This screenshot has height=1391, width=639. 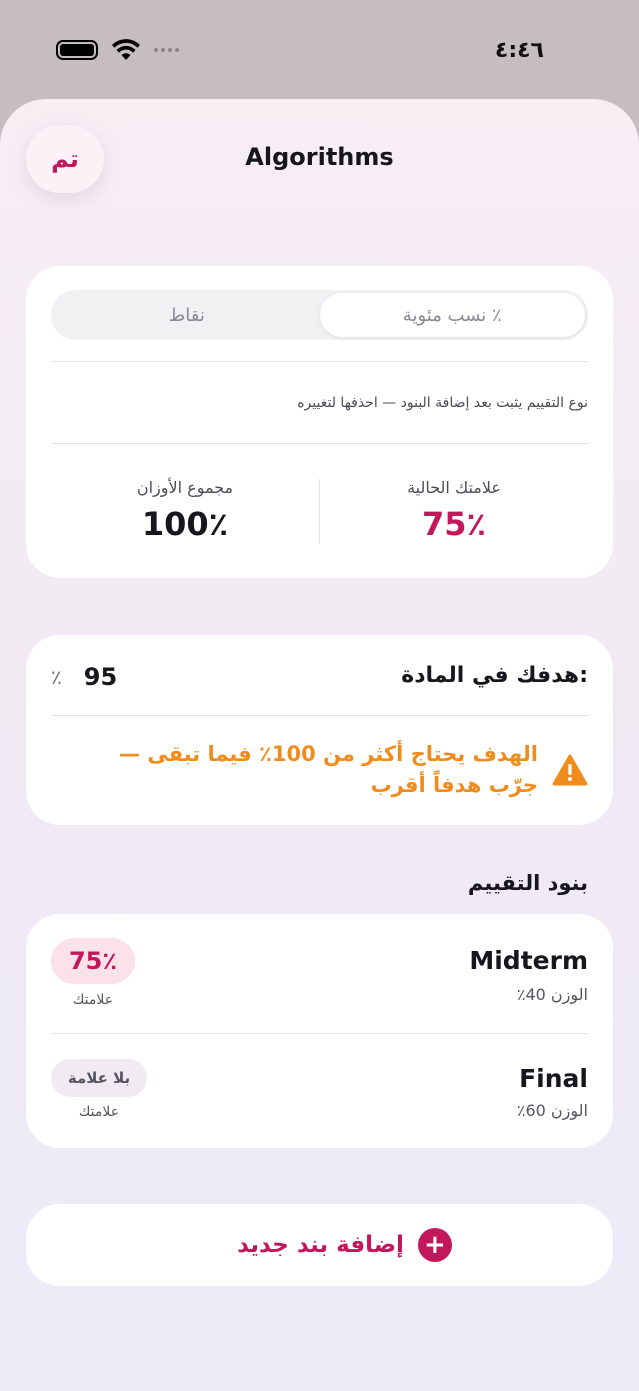 I want to click on grading-type-segmented-control: نسب مئوية ٪ نقاط, so click(x=319, y=315).